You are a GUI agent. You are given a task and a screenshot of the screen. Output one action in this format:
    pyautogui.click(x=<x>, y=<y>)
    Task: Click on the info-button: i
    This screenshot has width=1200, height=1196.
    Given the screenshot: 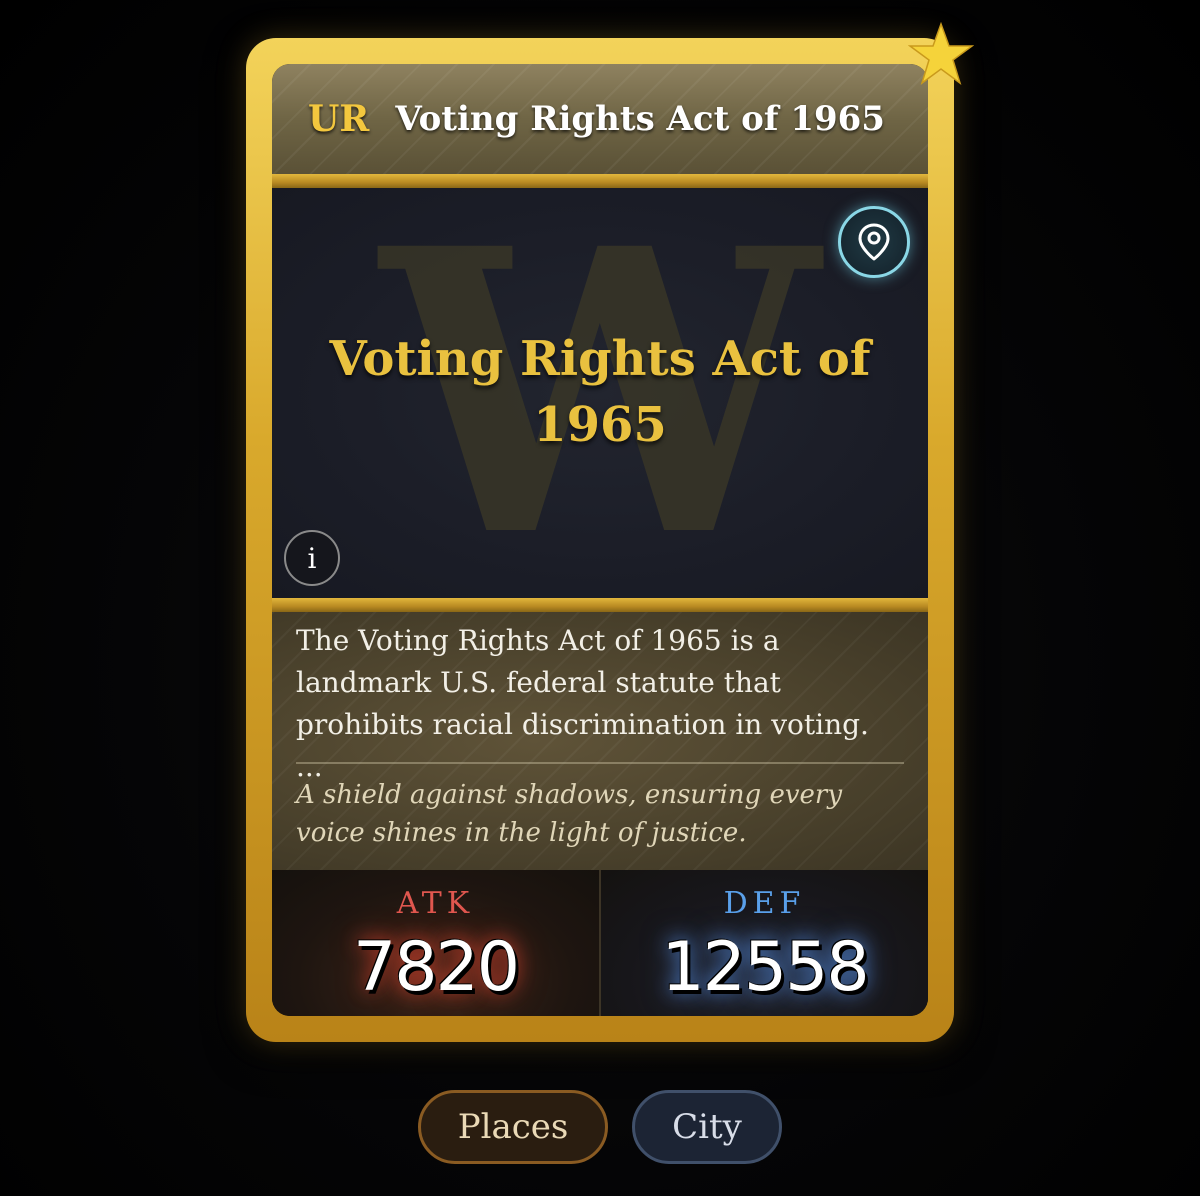 What is the action you would take?
    pyautogui.click(x=312, y=558)
    